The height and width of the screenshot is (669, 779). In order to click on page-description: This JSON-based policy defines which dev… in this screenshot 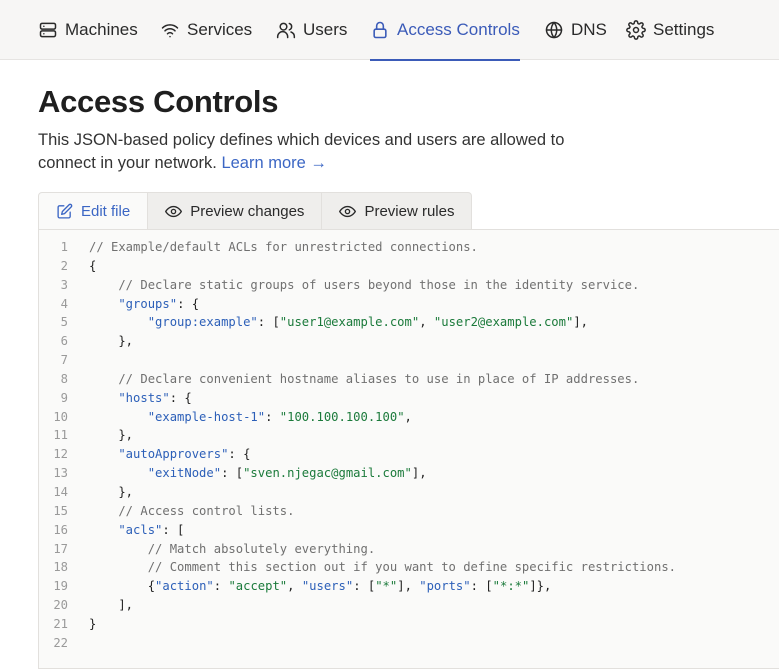, I will do `click(318, 152)`.